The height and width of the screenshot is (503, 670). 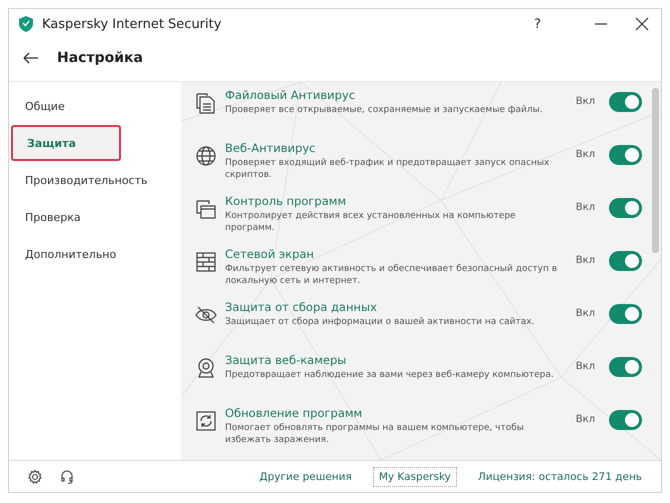 What do you see at coordinates (391, 275) in the screenshot?
I see `component-description: Фильтрует сетевую активность и обеспечивает безопасный доступ в локальную сеть и интернет.` at bounding box center [391, 275].